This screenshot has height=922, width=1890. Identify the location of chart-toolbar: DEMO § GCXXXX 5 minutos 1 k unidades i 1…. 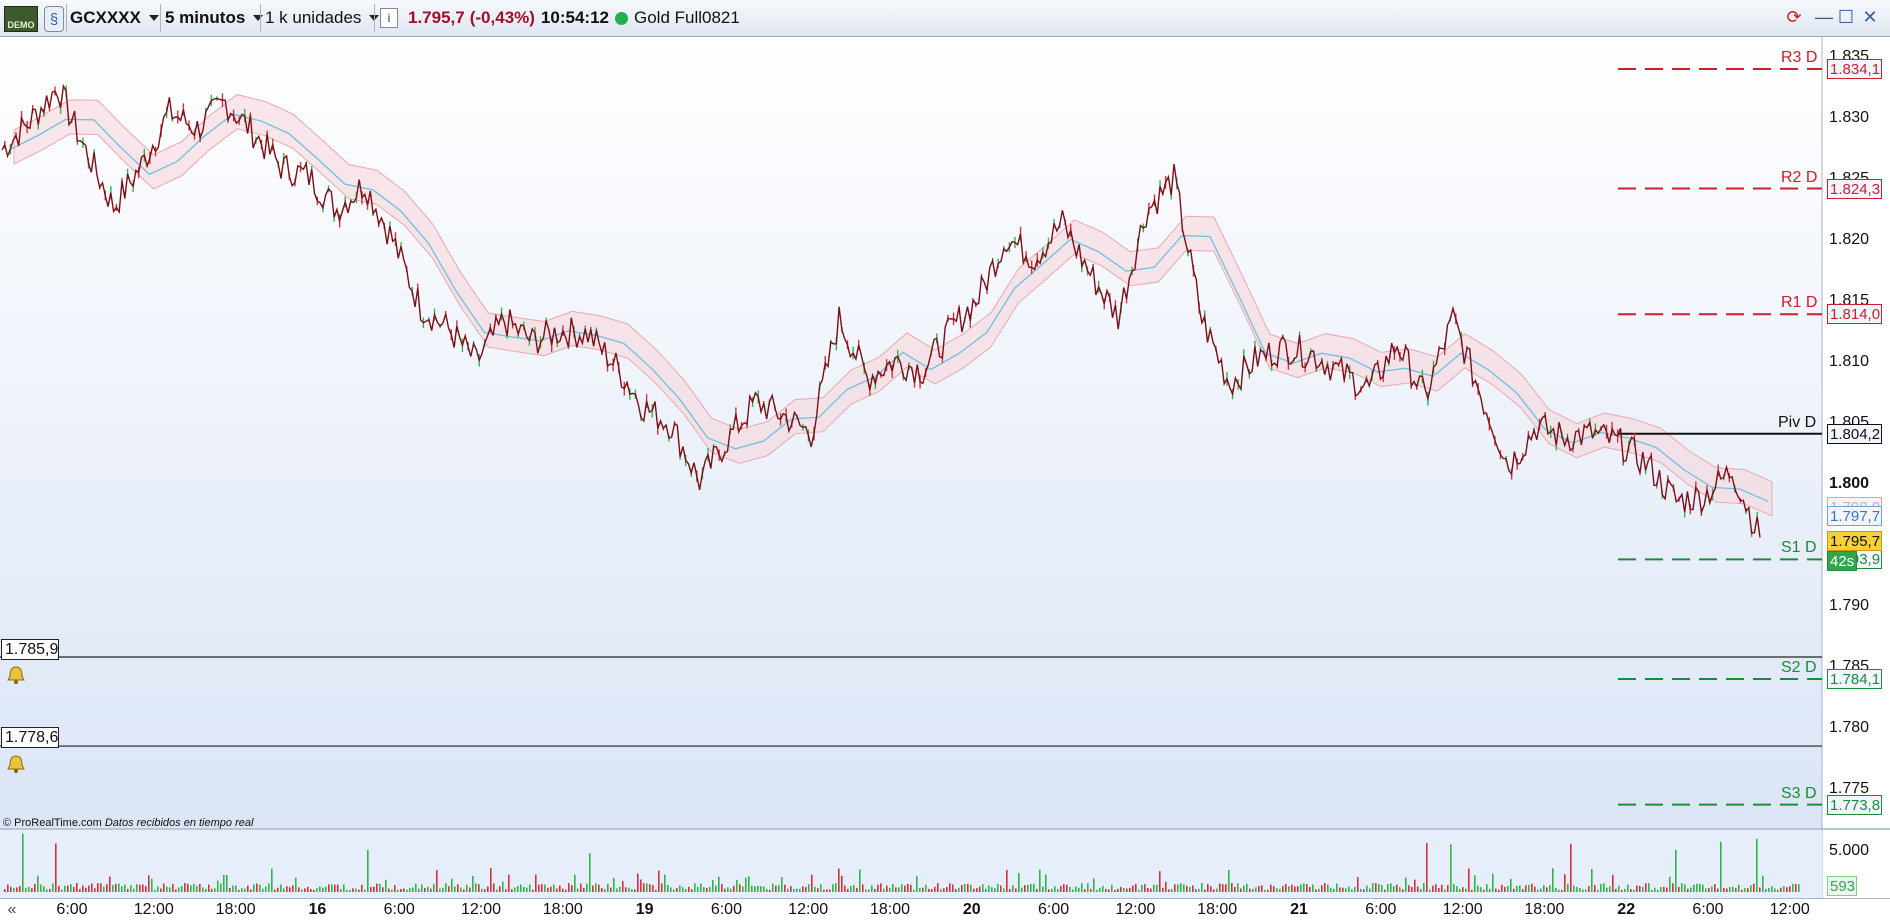
(945, 18).